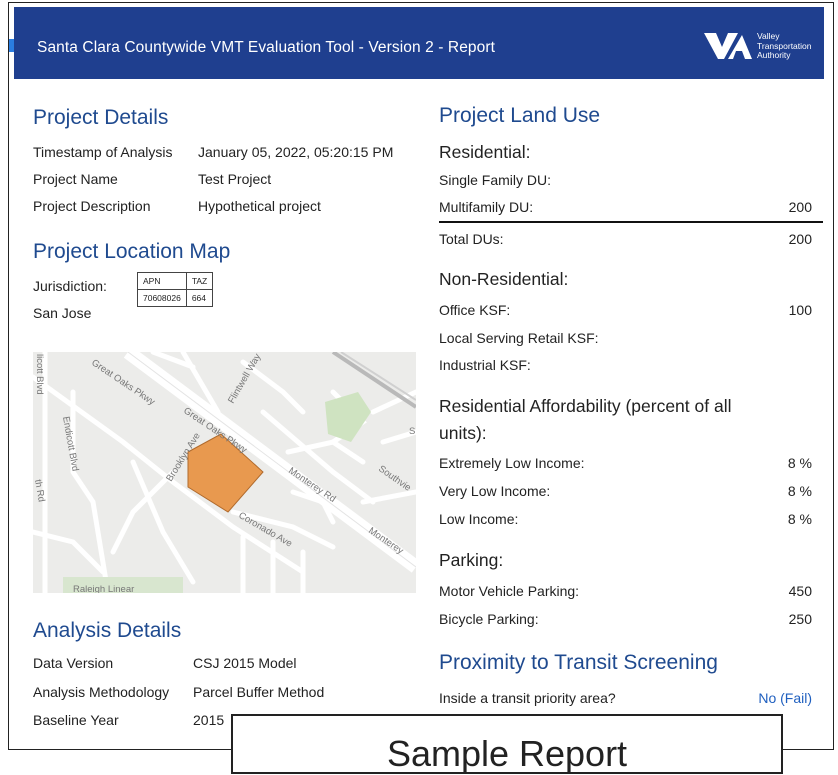 The width and height of the screenshot is (838, 775). I want to click on location-map-heading: Project Location Map, so click(132, 251).